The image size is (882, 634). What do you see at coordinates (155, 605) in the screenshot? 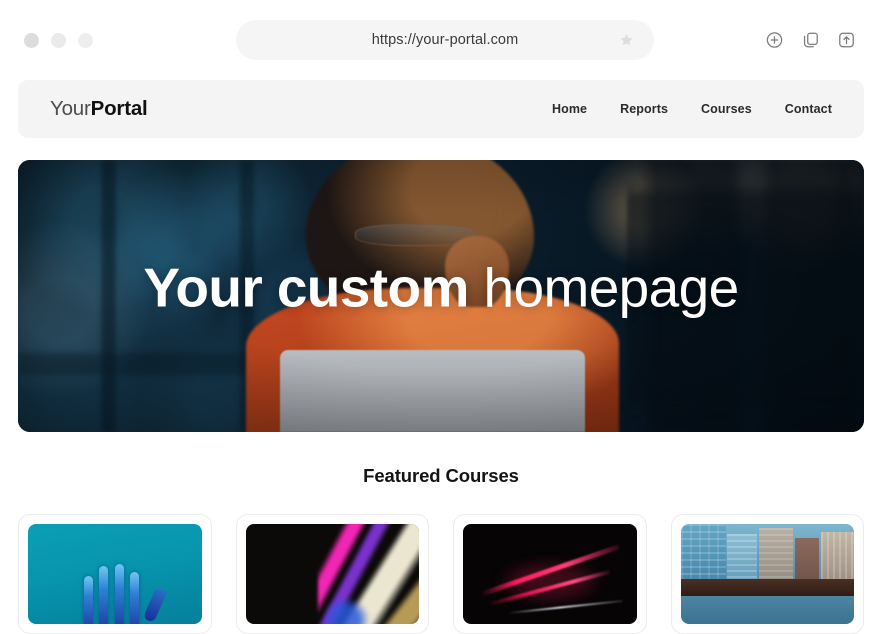
I see `robot-thumb` at bounding box center [155, 605].